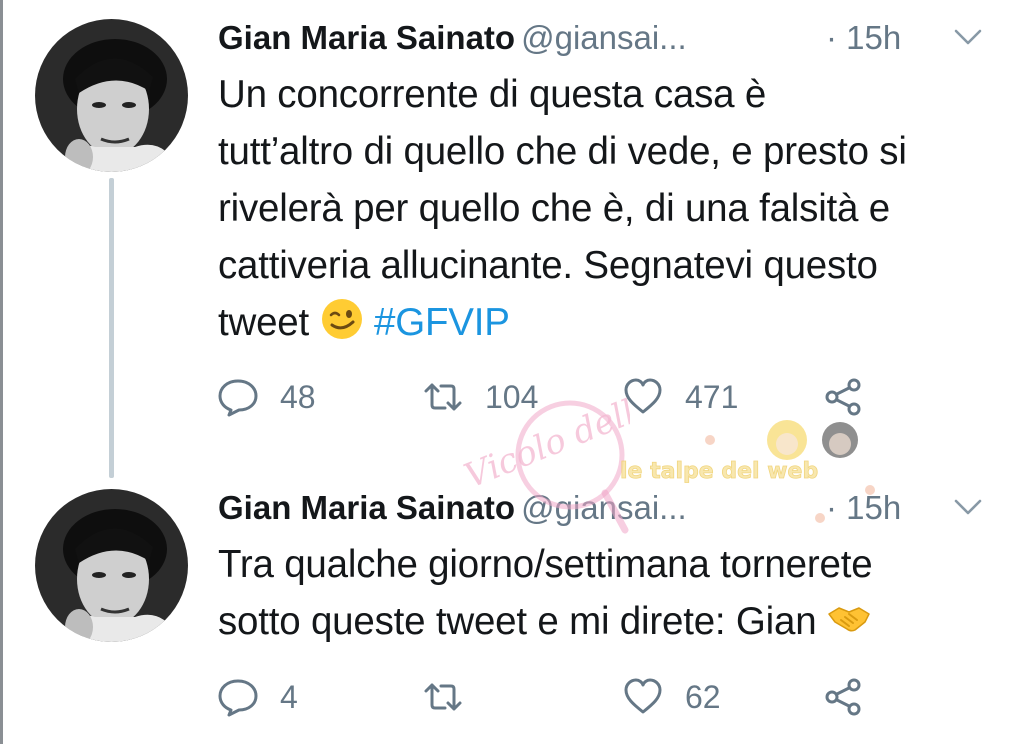 The width and height of the screenshot is (1024, 744). What do you see at coordinates (512, 397) in the screenshot?
I see `retweet-count: 104` at bounding box center [512, 397].